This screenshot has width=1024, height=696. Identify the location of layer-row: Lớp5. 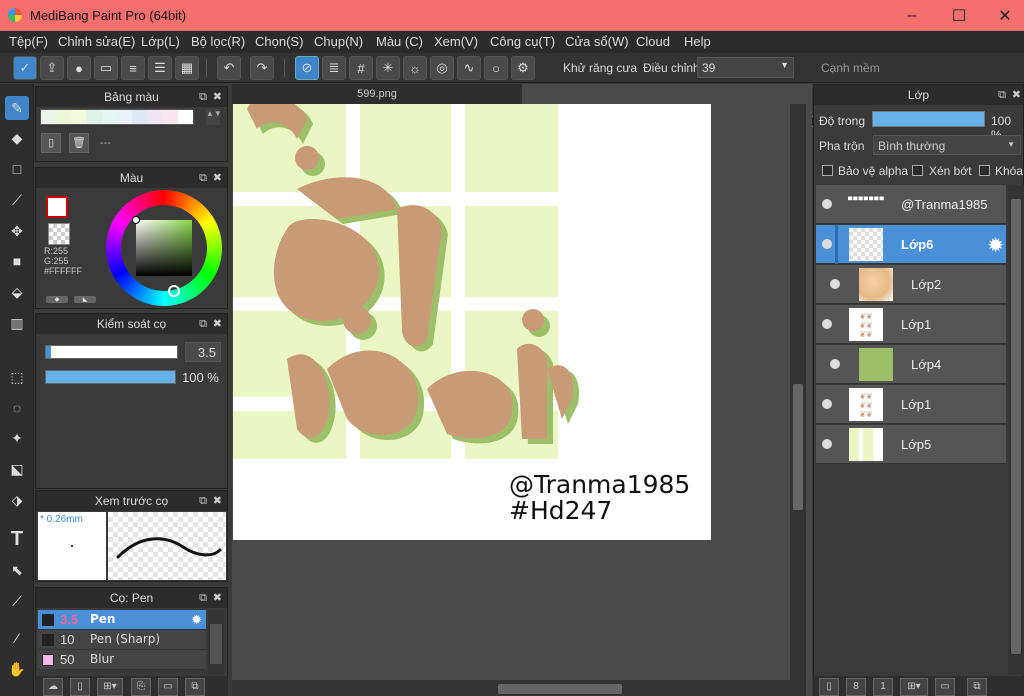
(911, 444).